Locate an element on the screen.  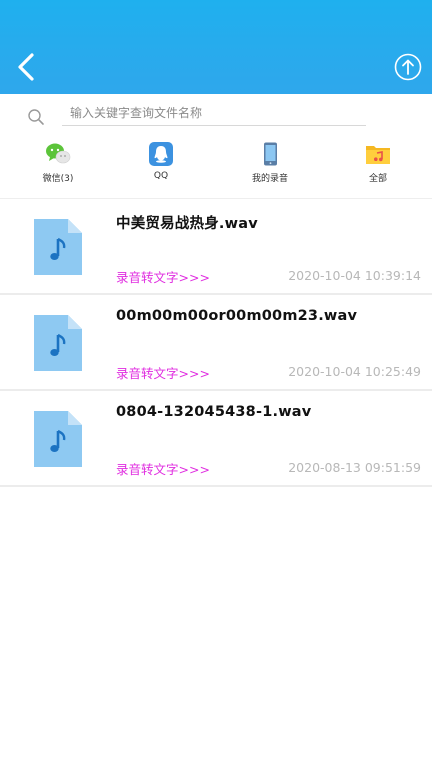
source-wechat: 微信(3) is located at coordinates (58, 164).